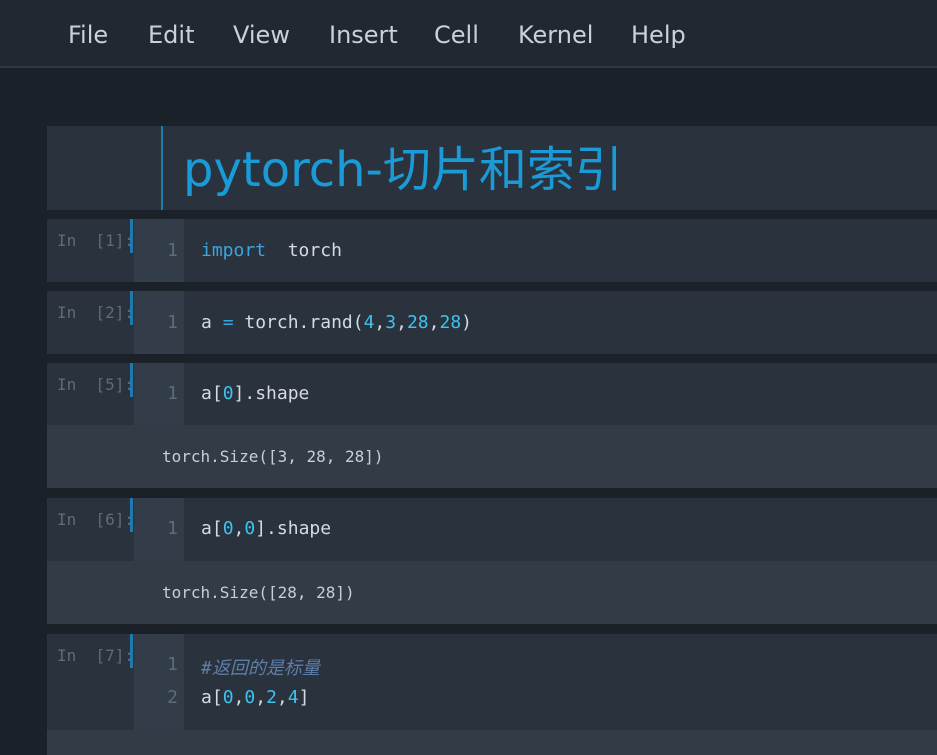  Describe the element at coordinates (261, 35) in the screenshot. I see `menu-view: View` at that location.